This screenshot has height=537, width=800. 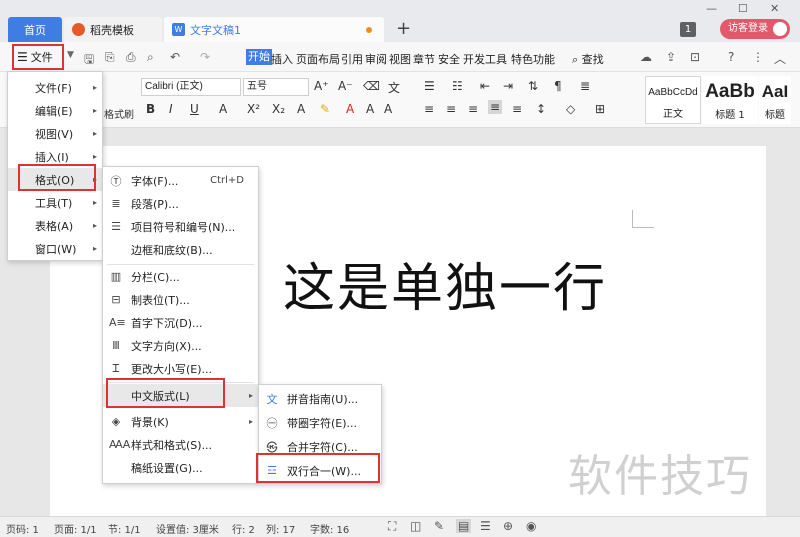 What do you see at coordinates (688, 29) in the screenshot?
I see `window-count-badge: 1` at bounding box center [688, 29].